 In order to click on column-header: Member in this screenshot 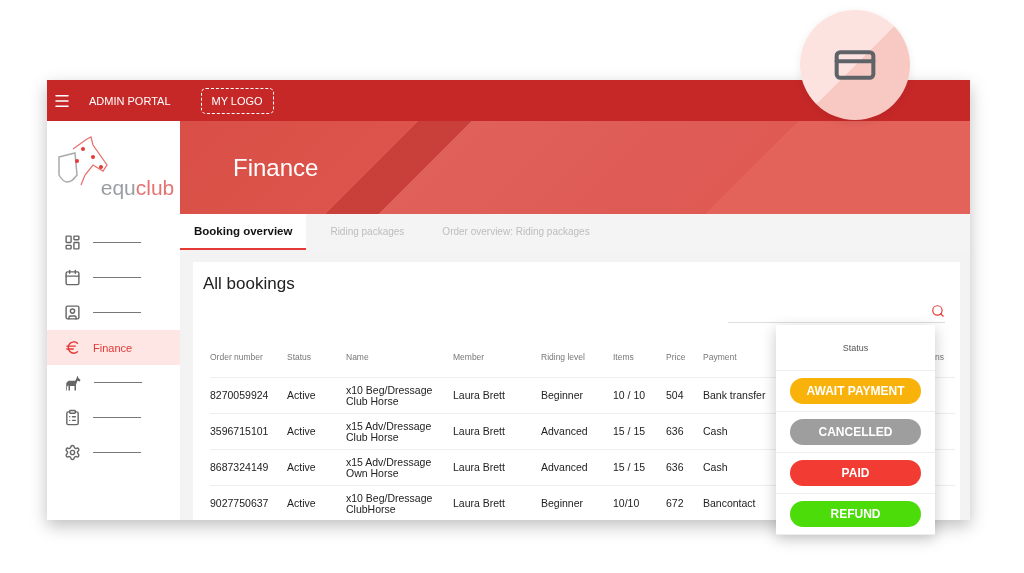, I will do `click(497, 357)`.